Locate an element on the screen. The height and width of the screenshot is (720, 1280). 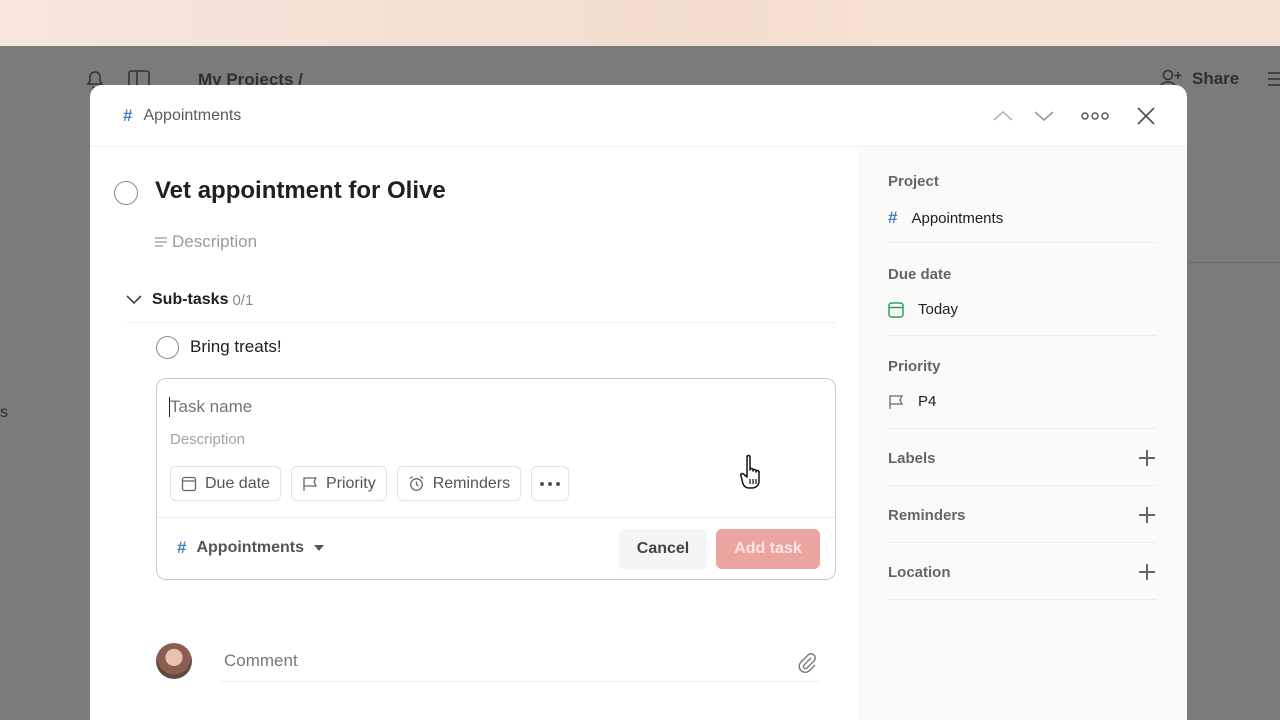
editor-footer: # Appointments Cancel Add task is located at coordinates (496, 548).